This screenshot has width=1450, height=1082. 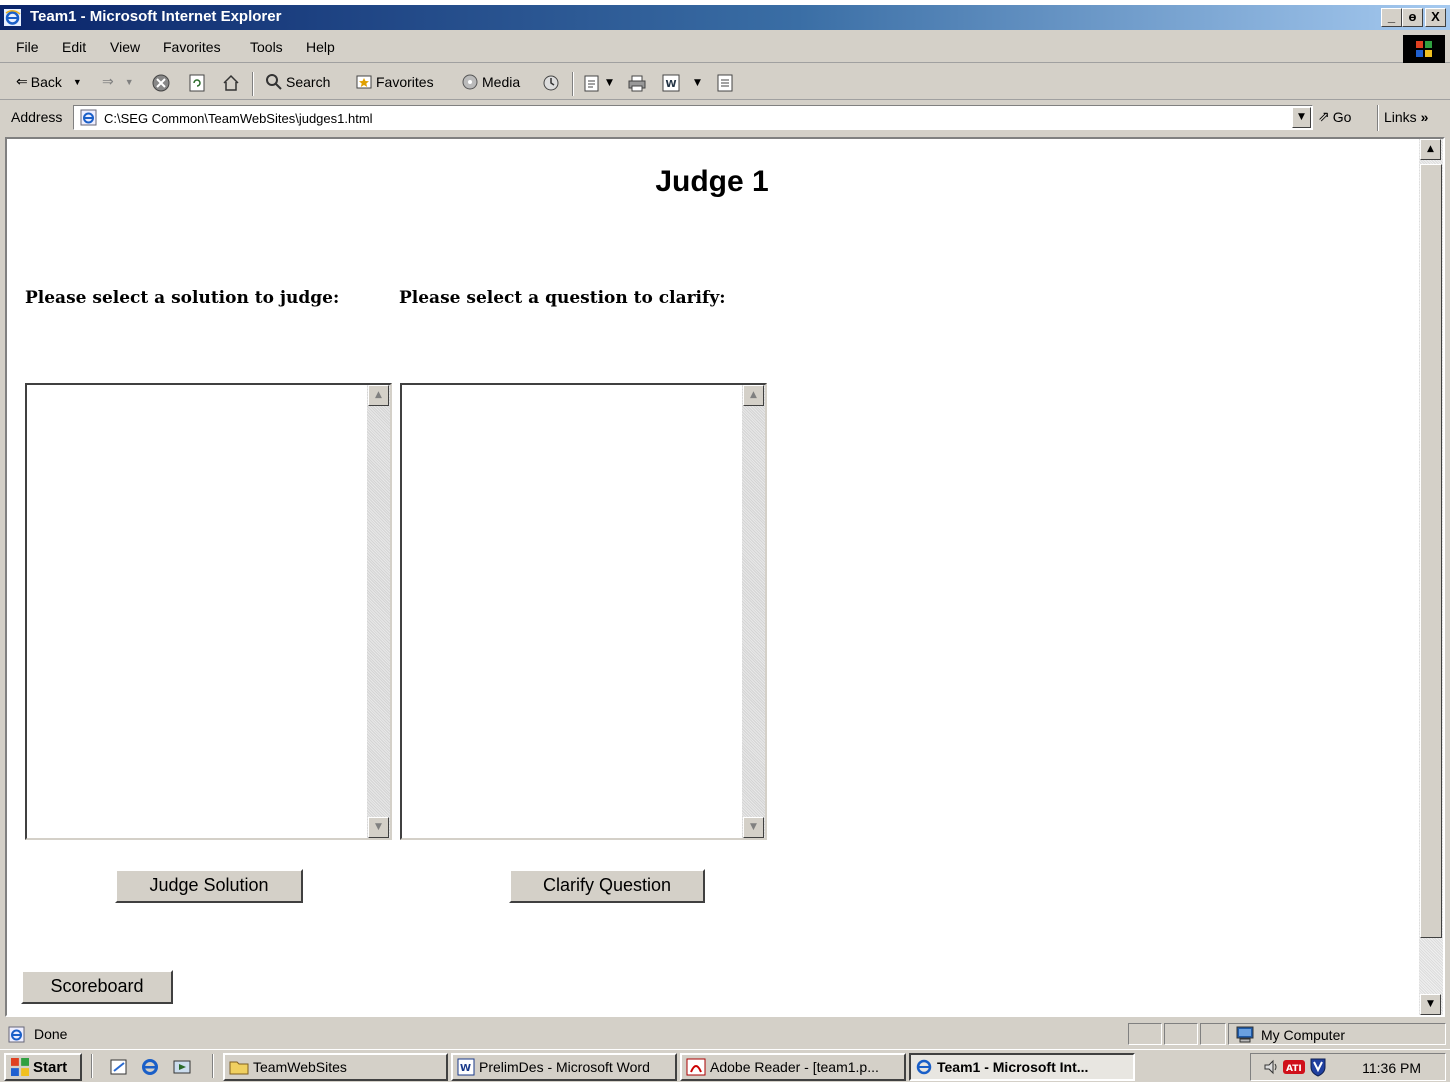 What do you see at coordinates (1391, 17) in the screenshot?
I see `minimize-button: _` at bounding box center [1391, 17].